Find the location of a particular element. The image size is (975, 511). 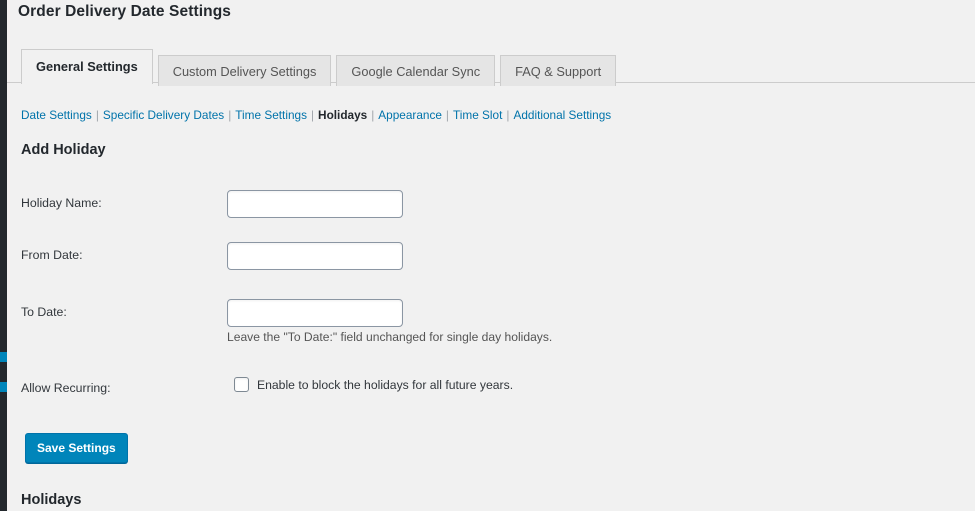

page-title: Order Delivery Date Settings is located at coordinates (124, 11).